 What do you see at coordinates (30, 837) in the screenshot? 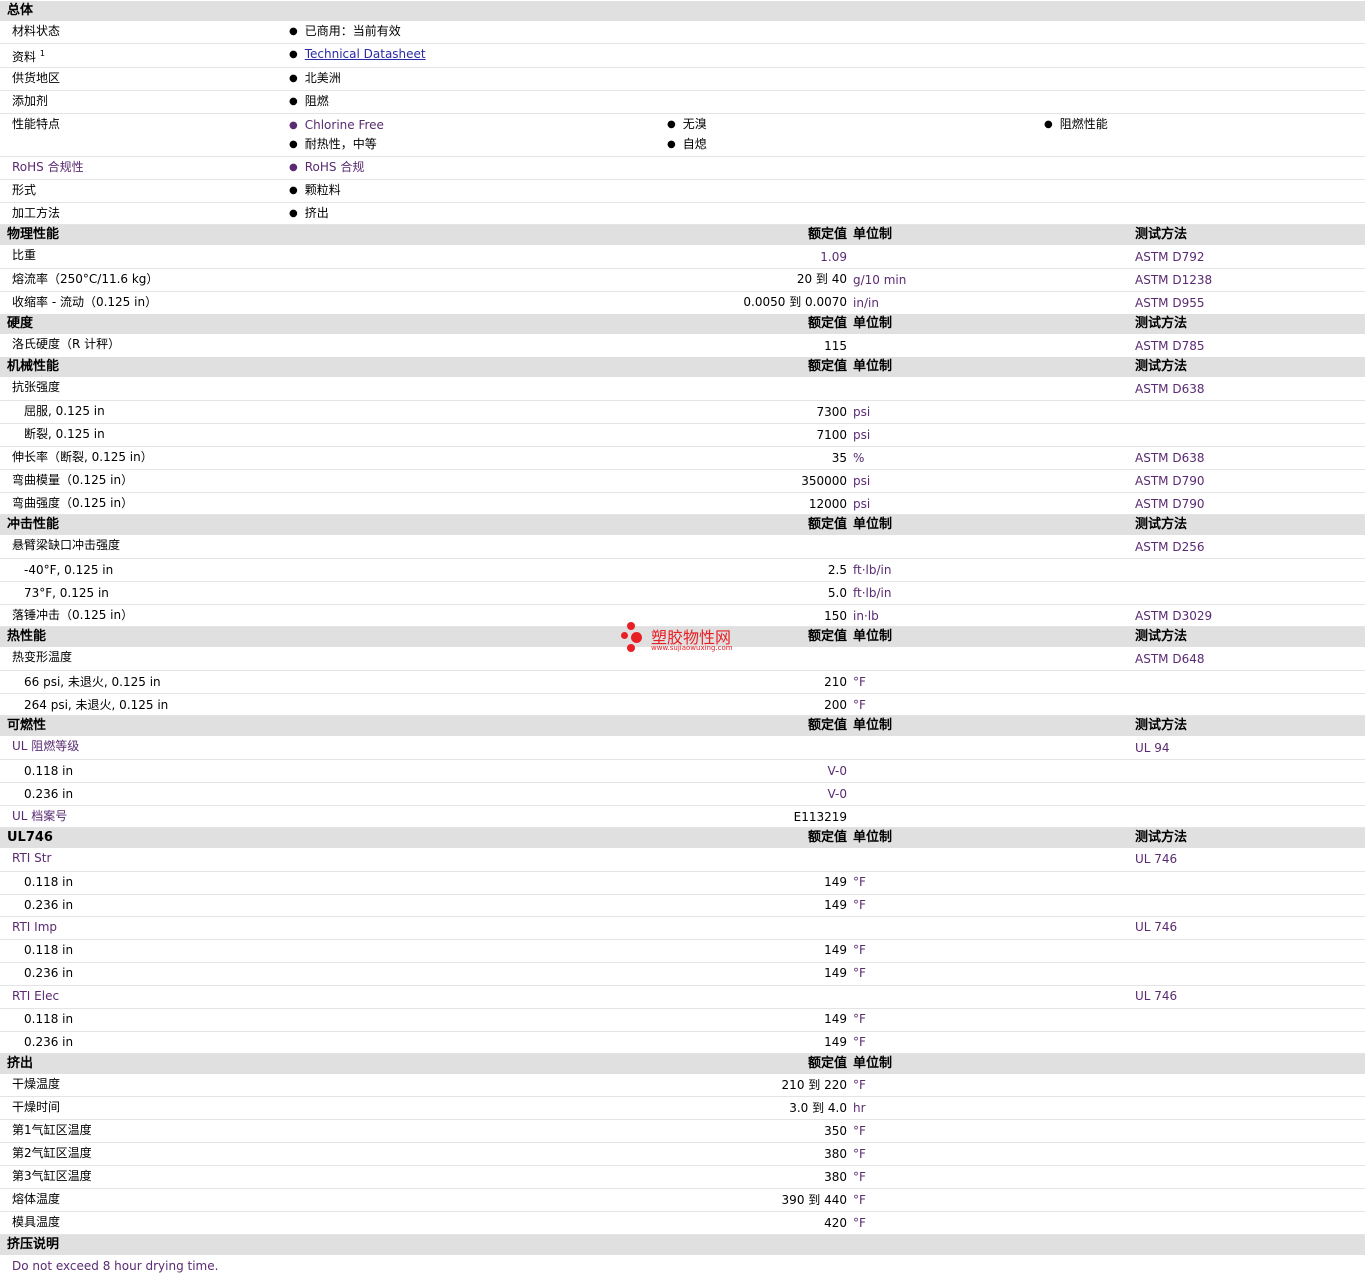
I see `section-title: UL746` at bounding box center [30, 837].